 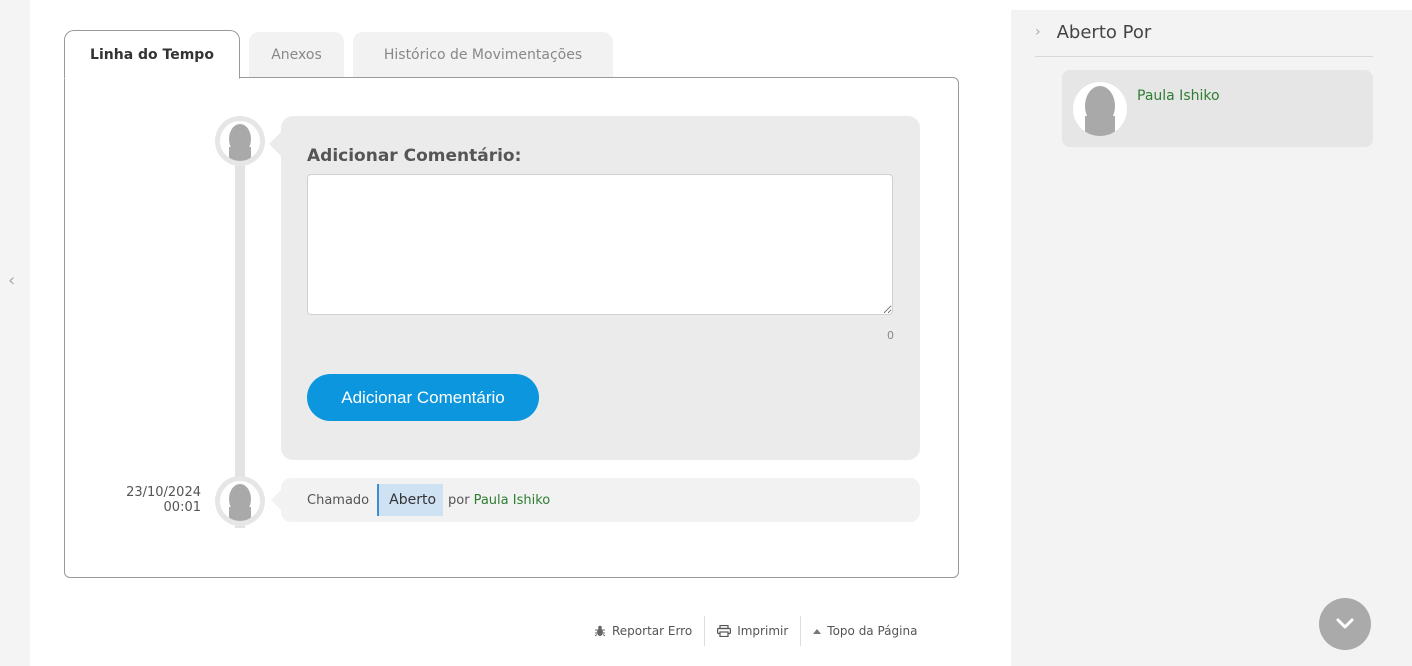 I want to click on event-datetime: 23/10/2024 00:01, so click(x=147, y=500).